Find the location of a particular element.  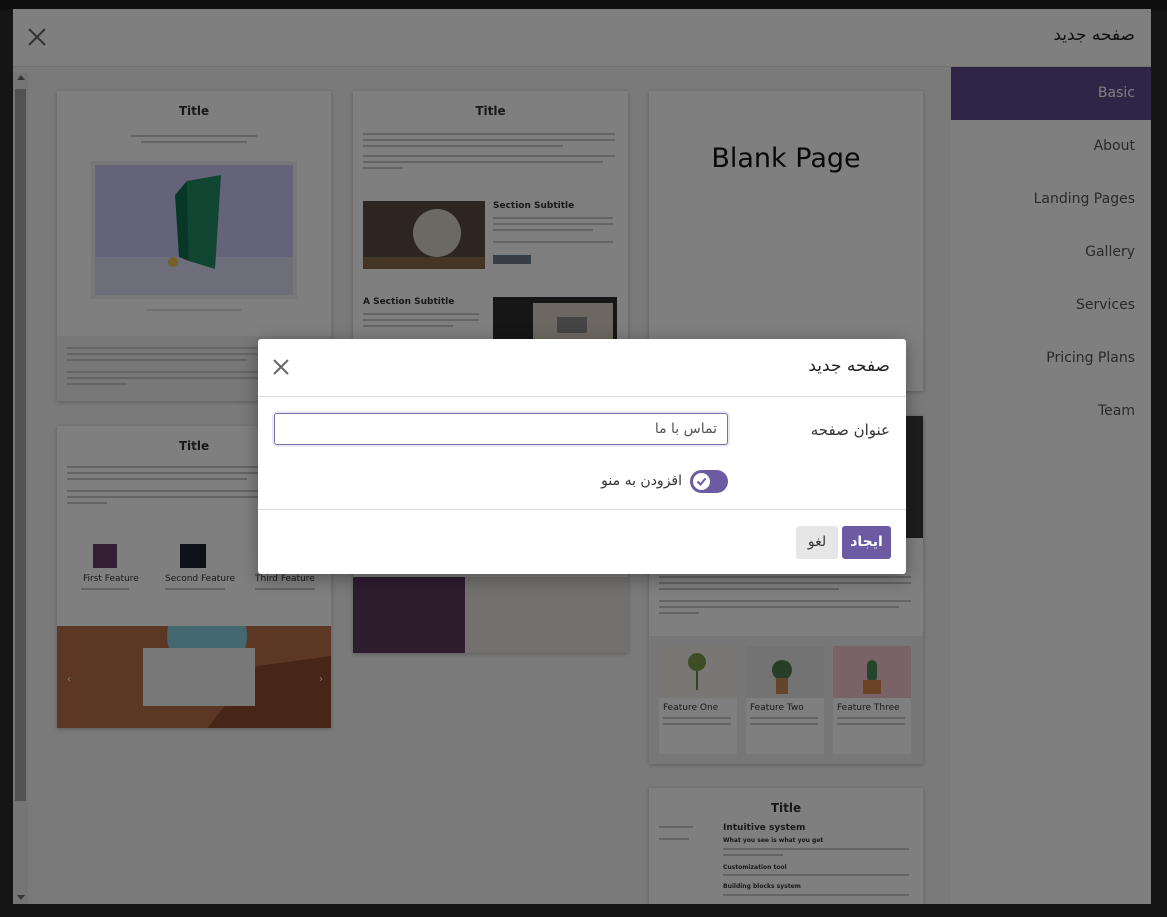

add-to-menu-toggle is located at coordinates (709, 481).